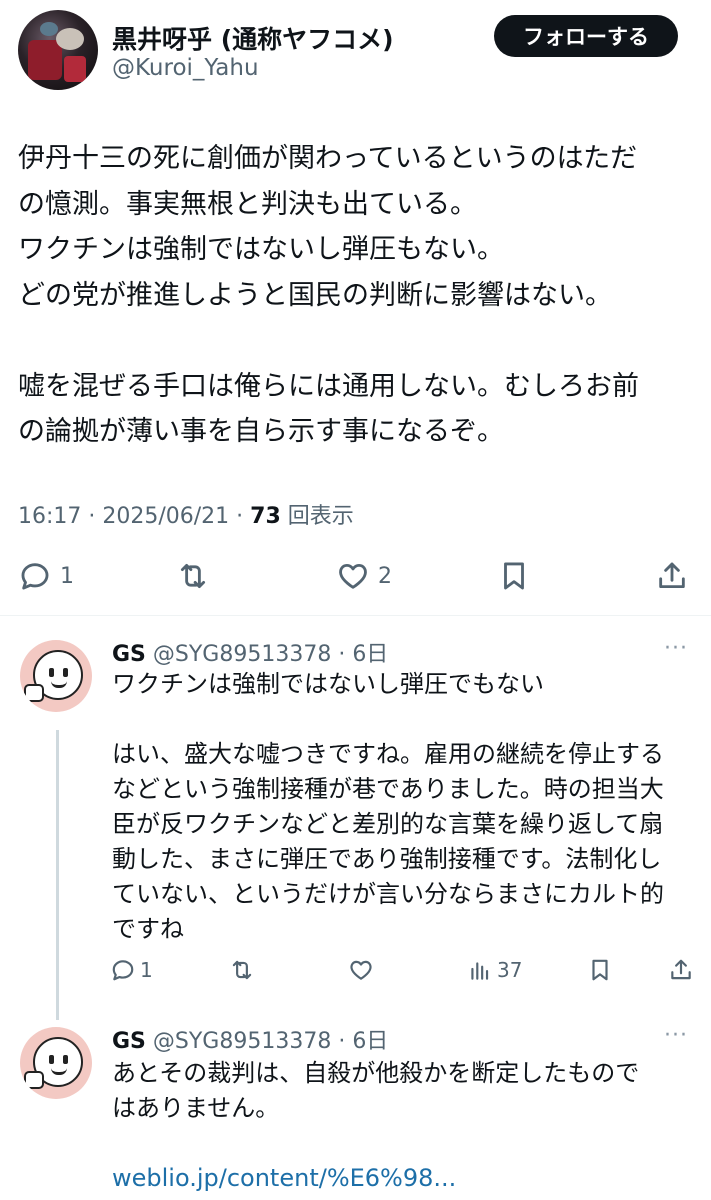 The image size is (711, 1200). What do you see at coordinates (388, 824) in the screenshot?
I see `reply-line: 臣が反ワクチンなどと差別的な言葉を繰り返して扇` at bounding box center [388, 824].